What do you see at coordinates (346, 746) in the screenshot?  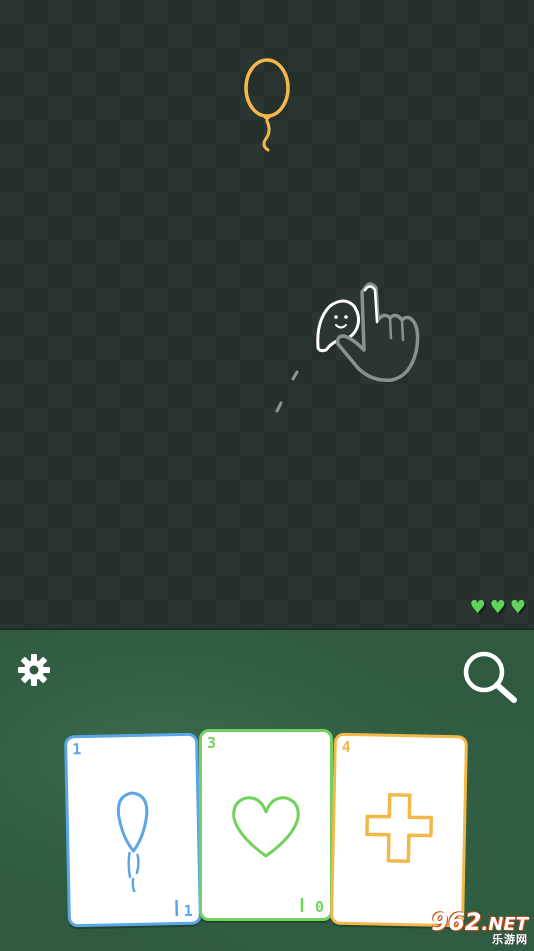 I see `card-cost: 4` at bounding box center [346, 746].